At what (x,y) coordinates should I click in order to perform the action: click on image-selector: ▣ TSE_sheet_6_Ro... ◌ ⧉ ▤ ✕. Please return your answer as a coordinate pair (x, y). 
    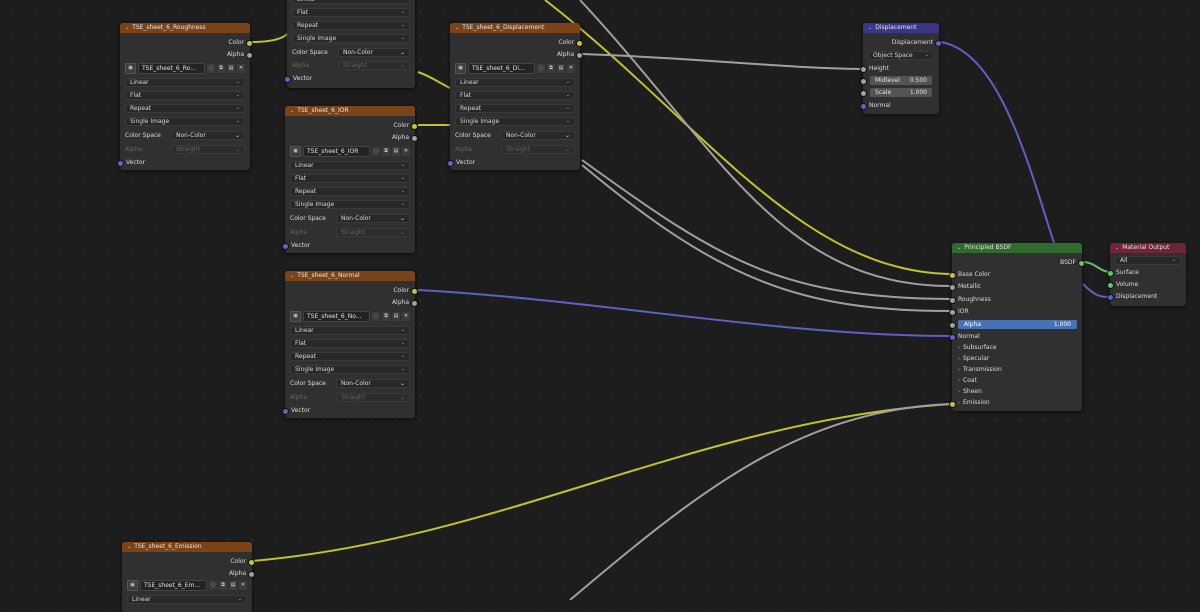
    Looking at the image, I should click on (185, 68).